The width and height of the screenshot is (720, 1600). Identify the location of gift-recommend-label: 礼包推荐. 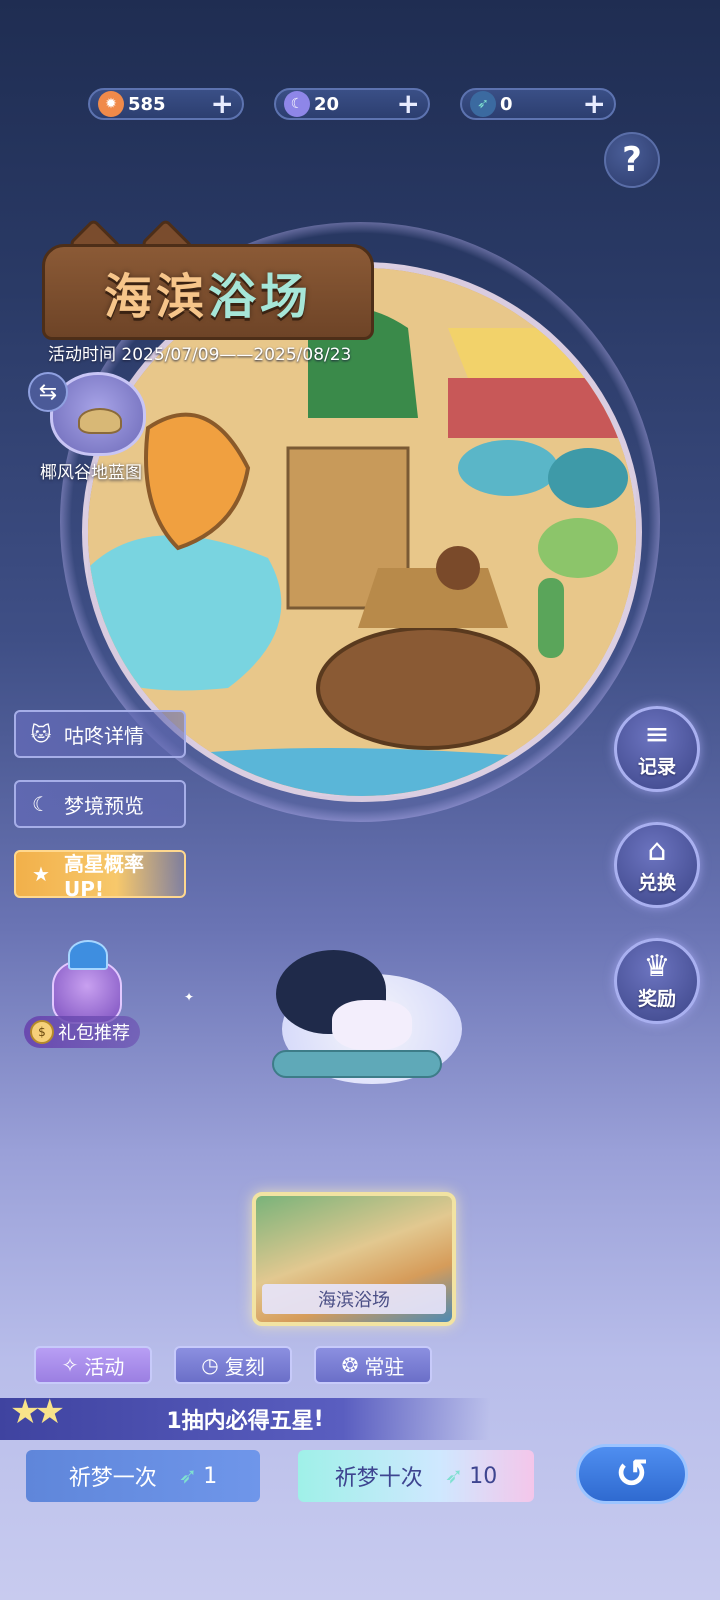
(94, 1033).